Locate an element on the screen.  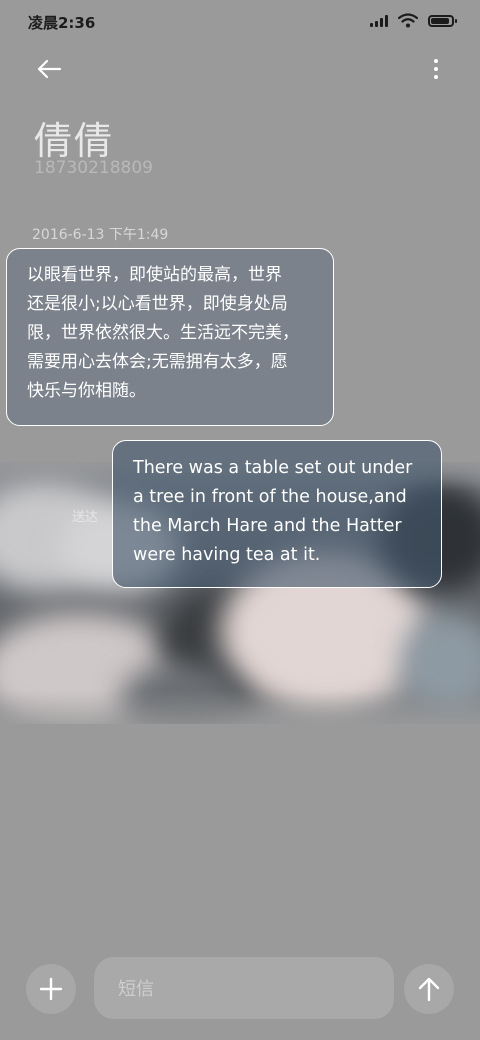
status-time: 凌晨2:36 is located at coordinates (62, 23).